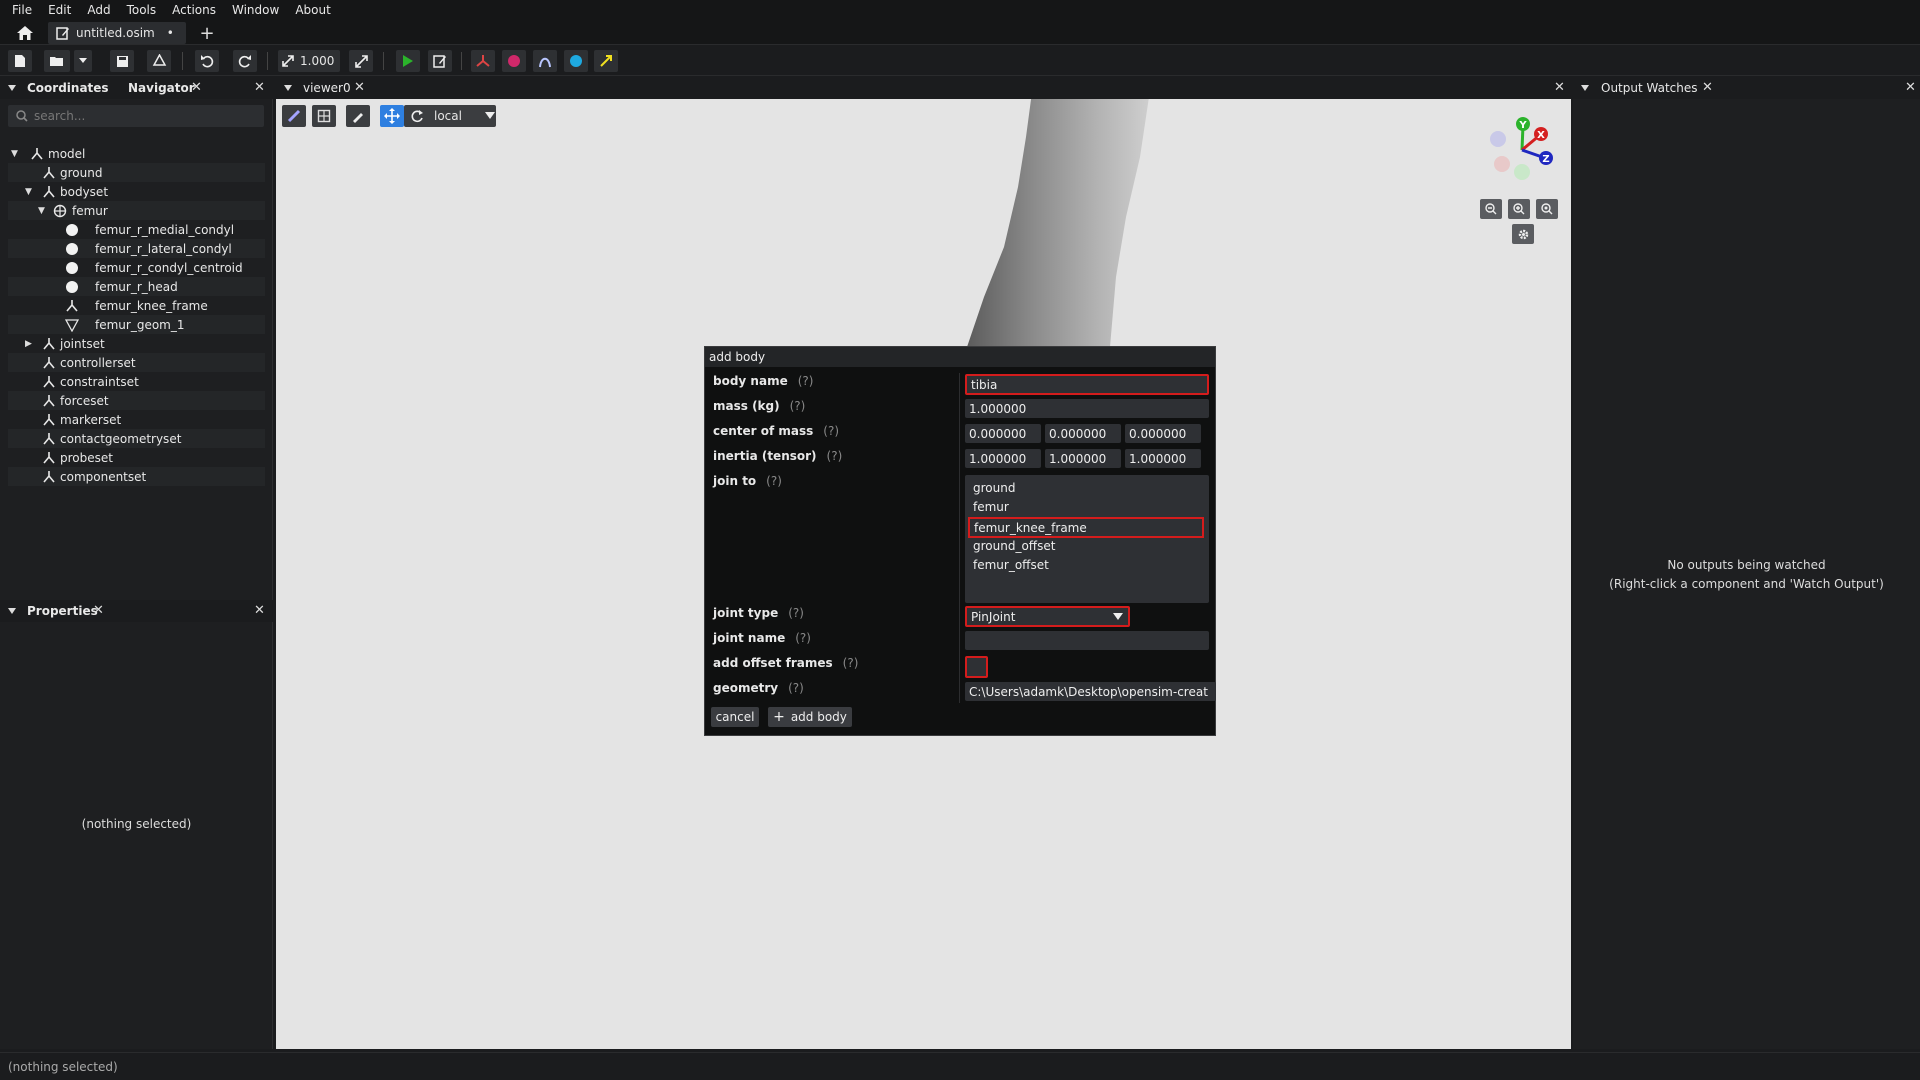 This screenshot has height=1080, width=1920. I want to click on reload-button, so click(159, 61).